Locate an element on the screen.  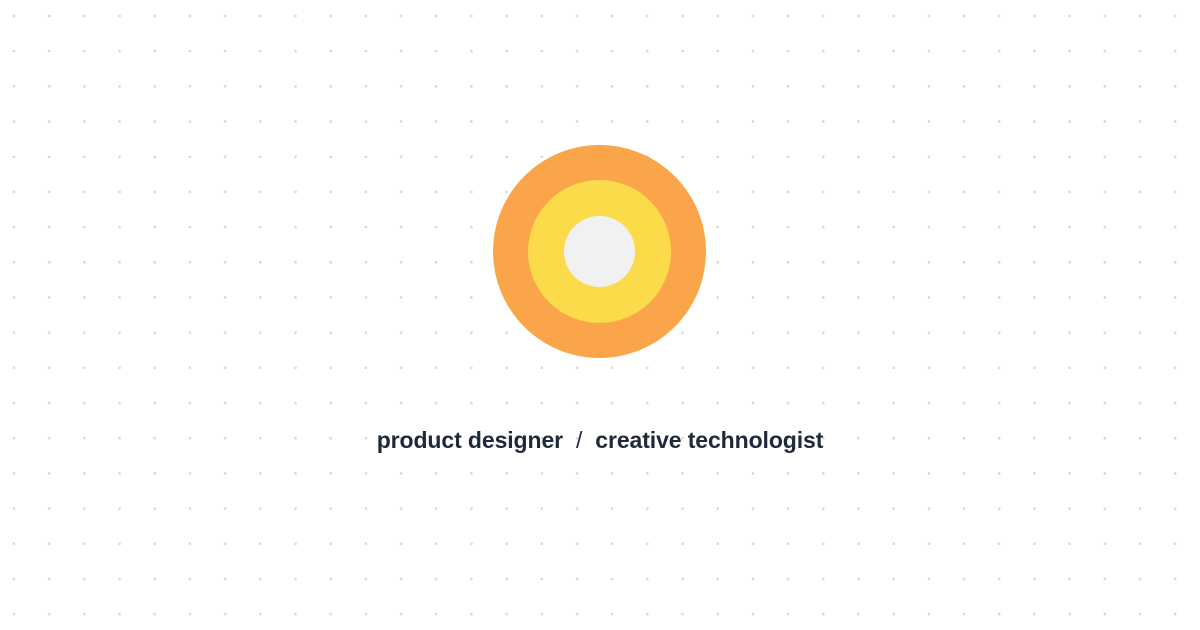
logo-inner-circle is located at coordinates (599, 251).